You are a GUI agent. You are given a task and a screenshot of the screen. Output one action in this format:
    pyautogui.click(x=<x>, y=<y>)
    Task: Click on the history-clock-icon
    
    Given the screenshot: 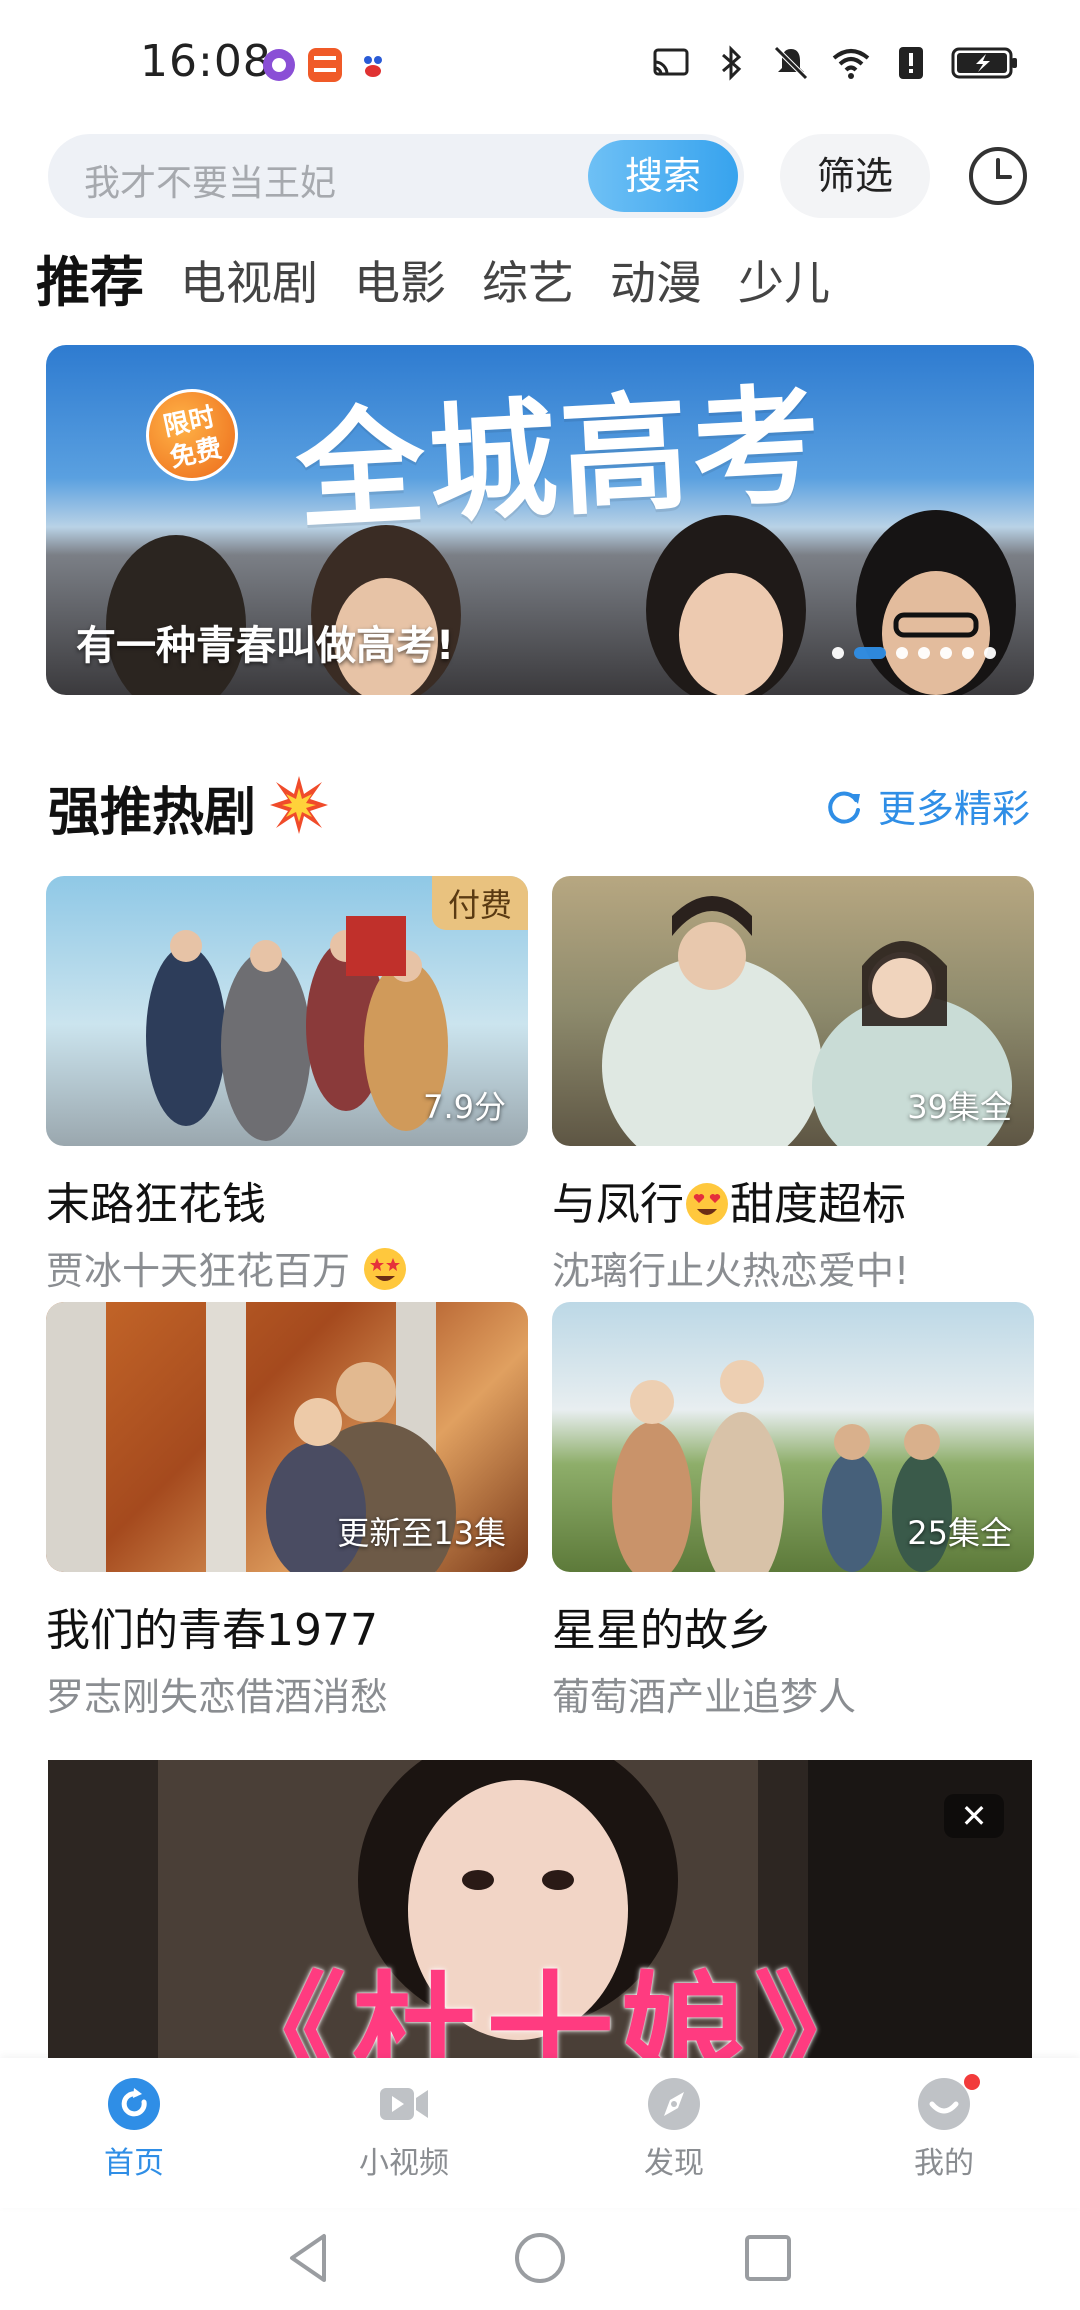 What is the action you would take?
    pyautogui.click(x=998, y=176)
    